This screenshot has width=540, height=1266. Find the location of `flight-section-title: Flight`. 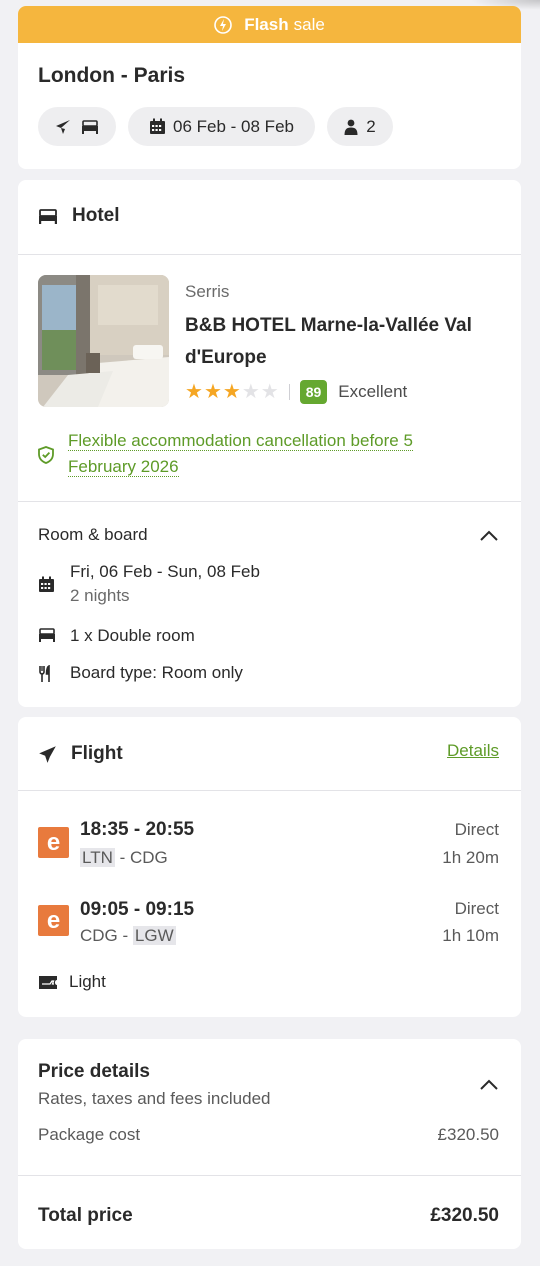

flight-section-title: Flight is located at coordinates (97, 753).